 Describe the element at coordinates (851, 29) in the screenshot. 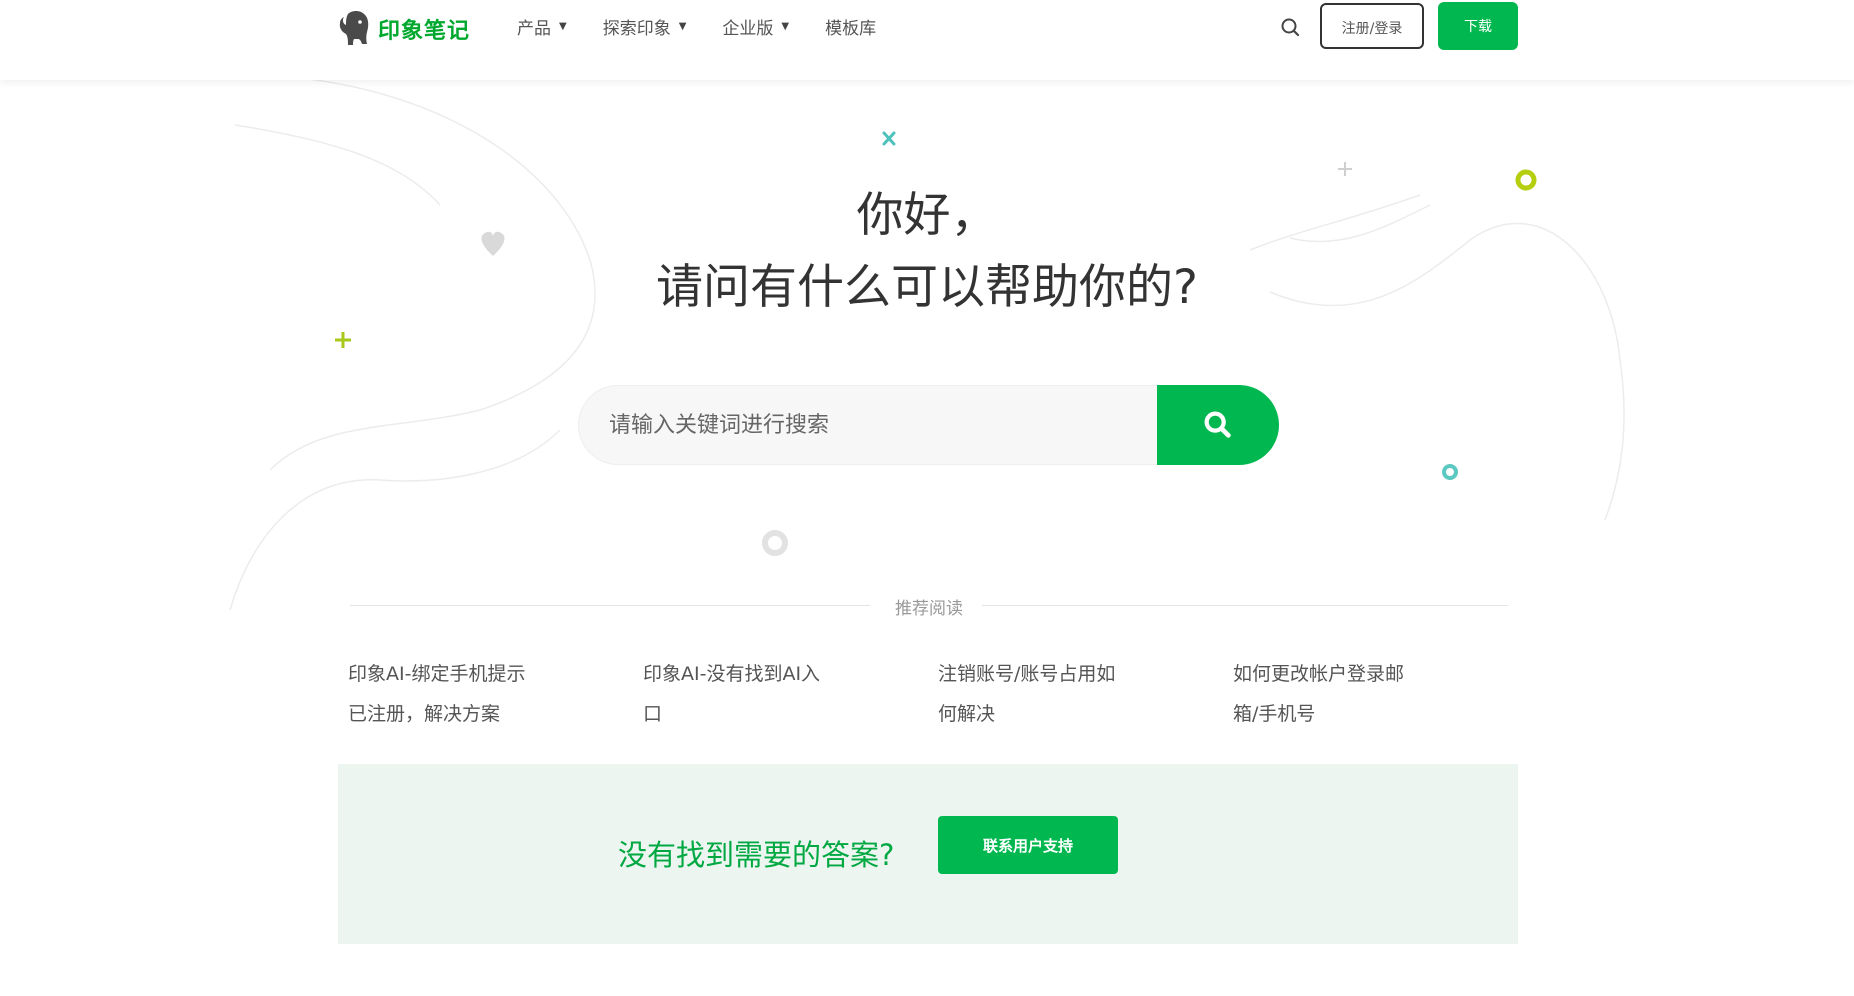

I see `nav-item-label: 模板库` at that location.